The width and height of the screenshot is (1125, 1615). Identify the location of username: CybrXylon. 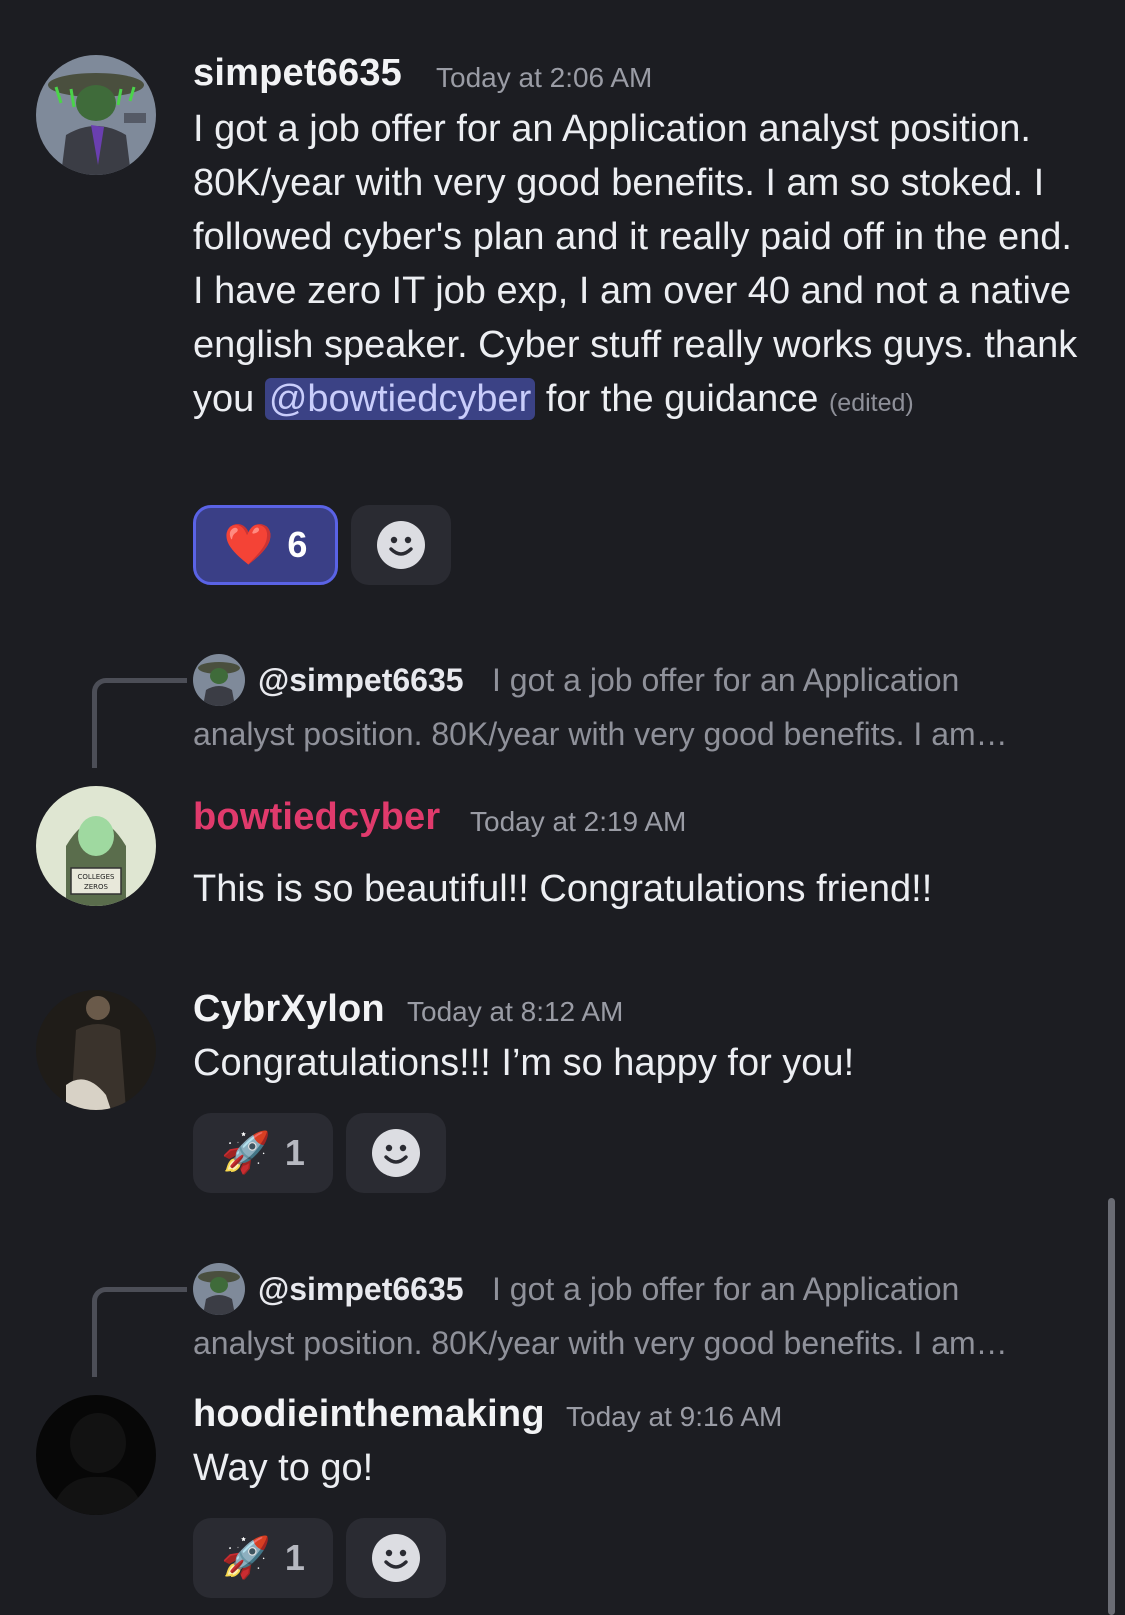
(289, 1009).